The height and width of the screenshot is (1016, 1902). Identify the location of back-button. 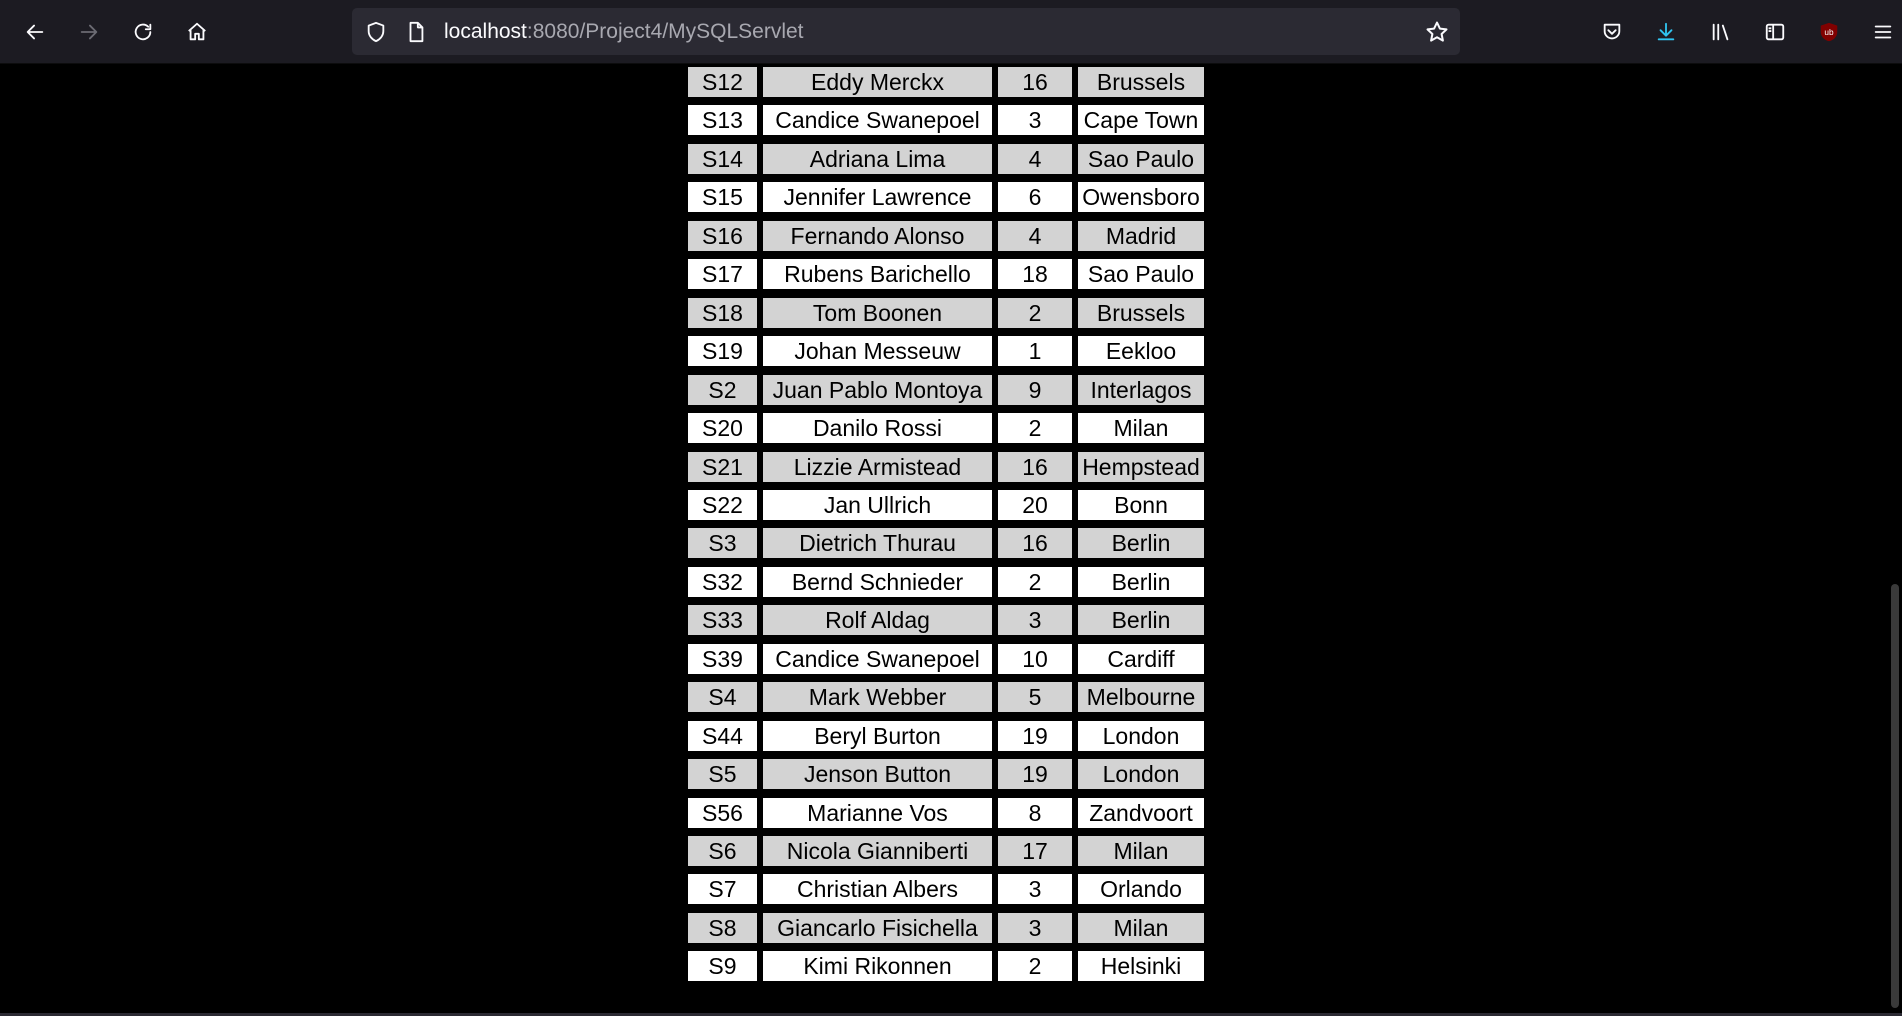
(35, 32).